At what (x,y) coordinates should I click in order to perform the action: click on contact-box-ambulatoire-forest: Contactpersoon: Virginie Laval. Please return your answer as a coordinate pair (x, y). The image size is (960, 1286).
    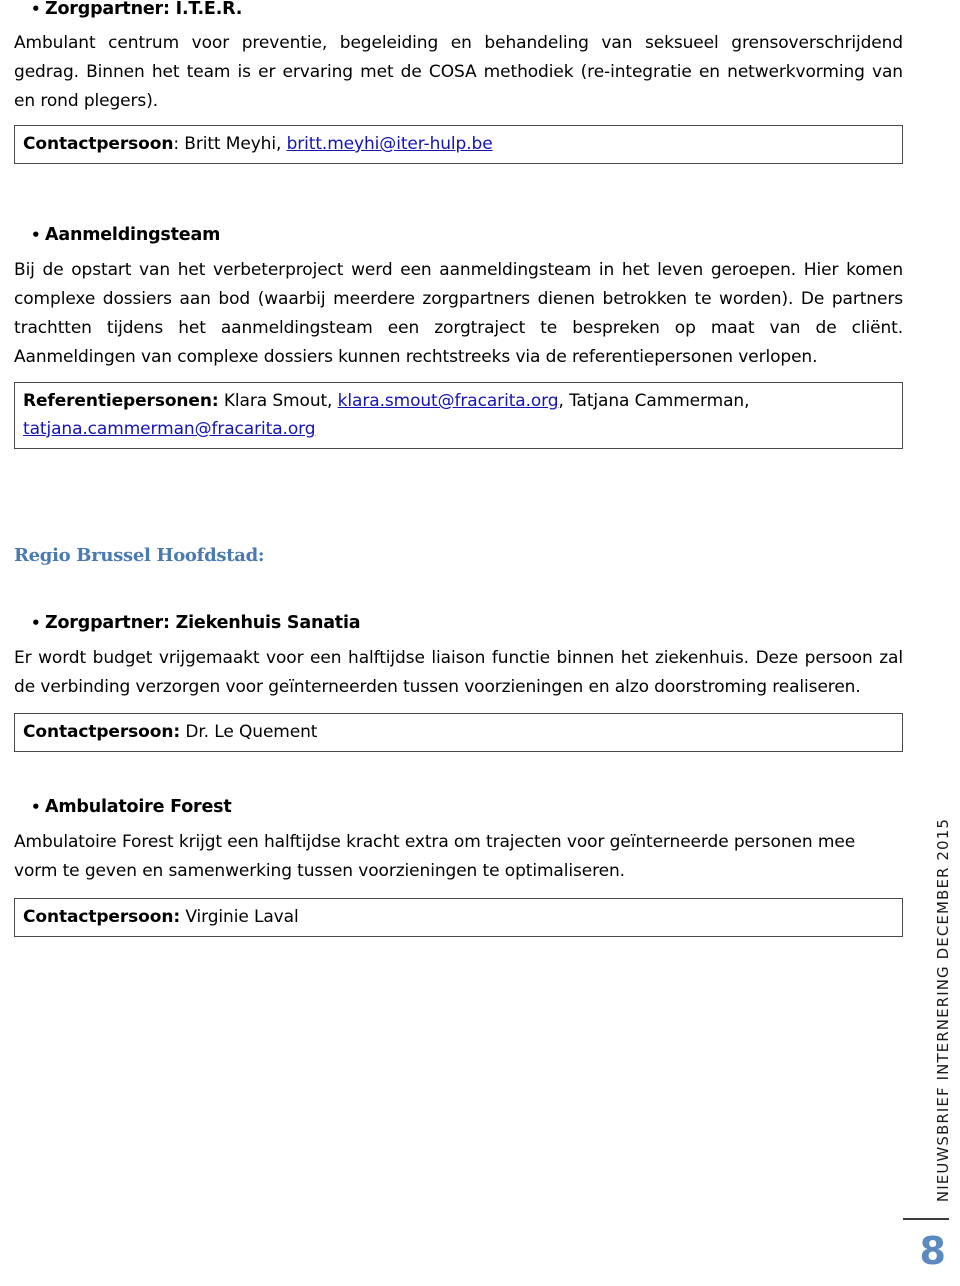
    Looking at the image, I should click on (458, 917).